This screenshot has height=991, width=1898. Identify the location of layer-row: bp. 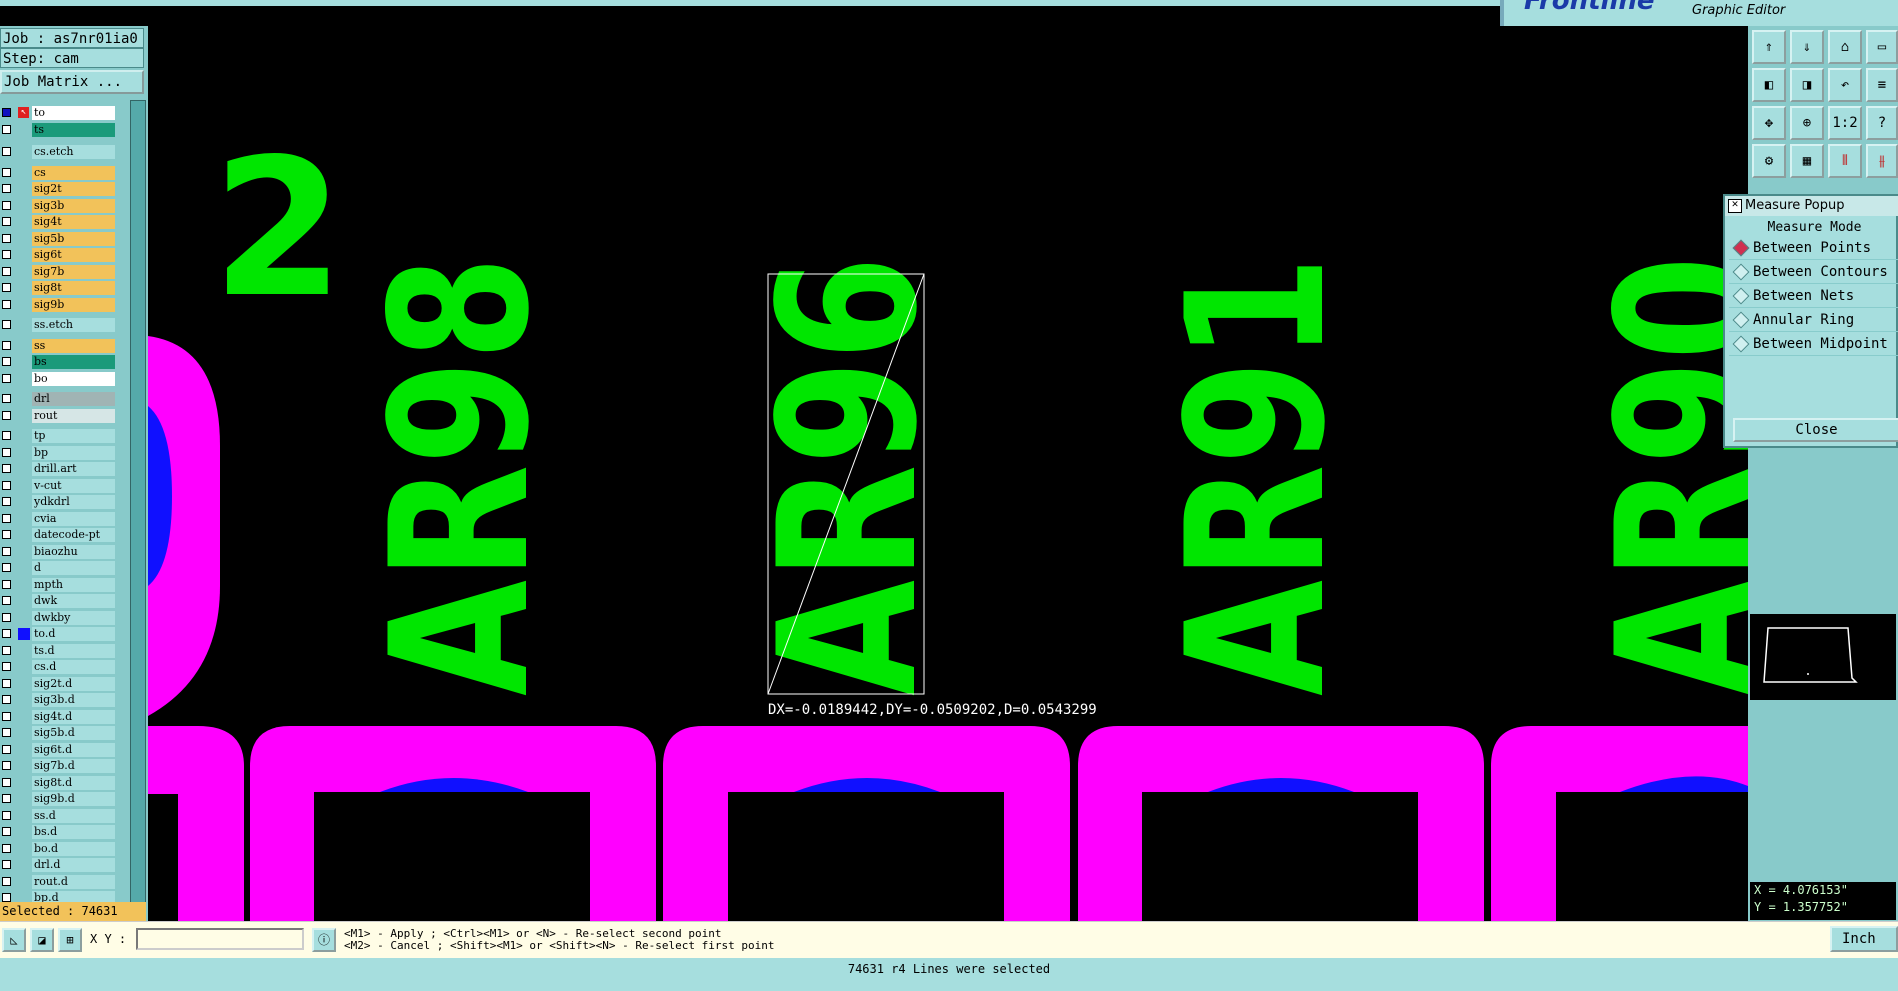
(59, 452).